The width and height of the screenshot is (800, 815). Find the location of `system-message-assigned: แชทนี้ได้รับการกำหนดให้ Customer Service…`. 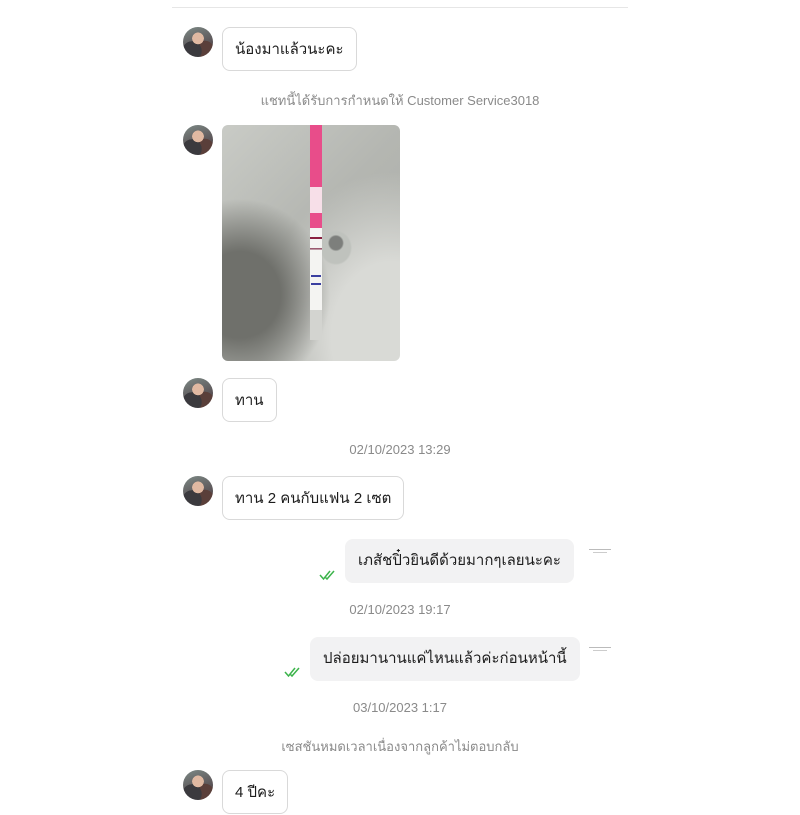

system-message-assigned: แชทนี้ได้รับการกำหนดให้ Customer Service… is located at coordinates (400, 100).